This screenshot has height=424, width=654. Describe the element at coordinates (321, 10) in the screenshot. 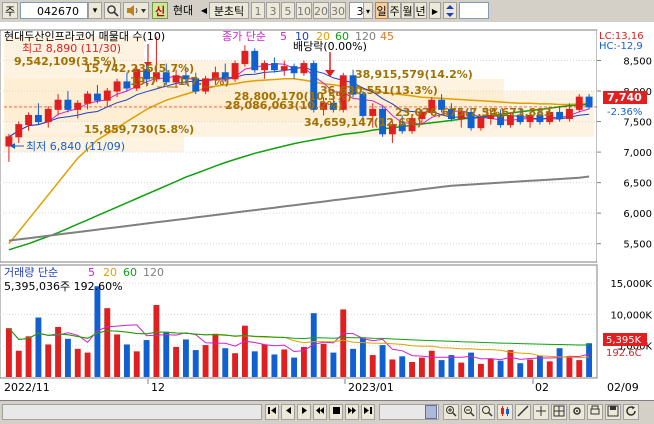

I see `interval-button-20: 20` at that location.